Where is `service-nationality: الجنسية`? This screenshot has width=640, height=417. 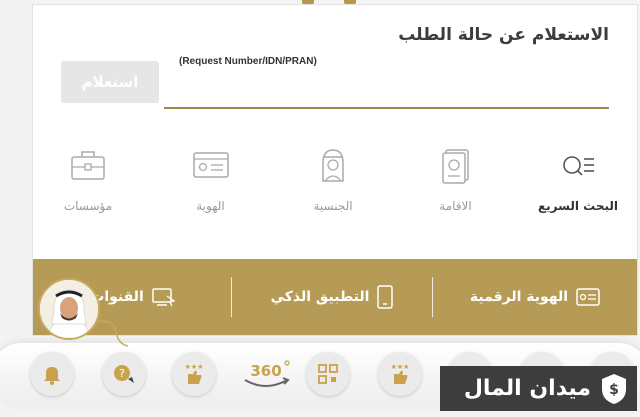 service-nationality: الجنسية is located at coordinates (333, 195).